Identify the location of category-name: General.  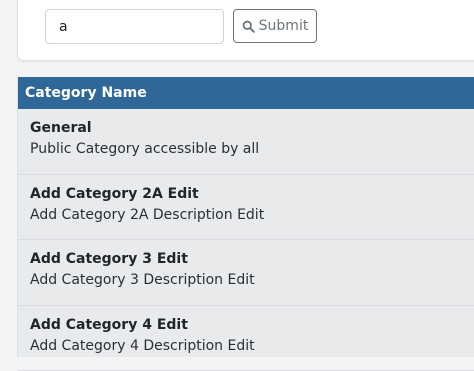
(252, 128).